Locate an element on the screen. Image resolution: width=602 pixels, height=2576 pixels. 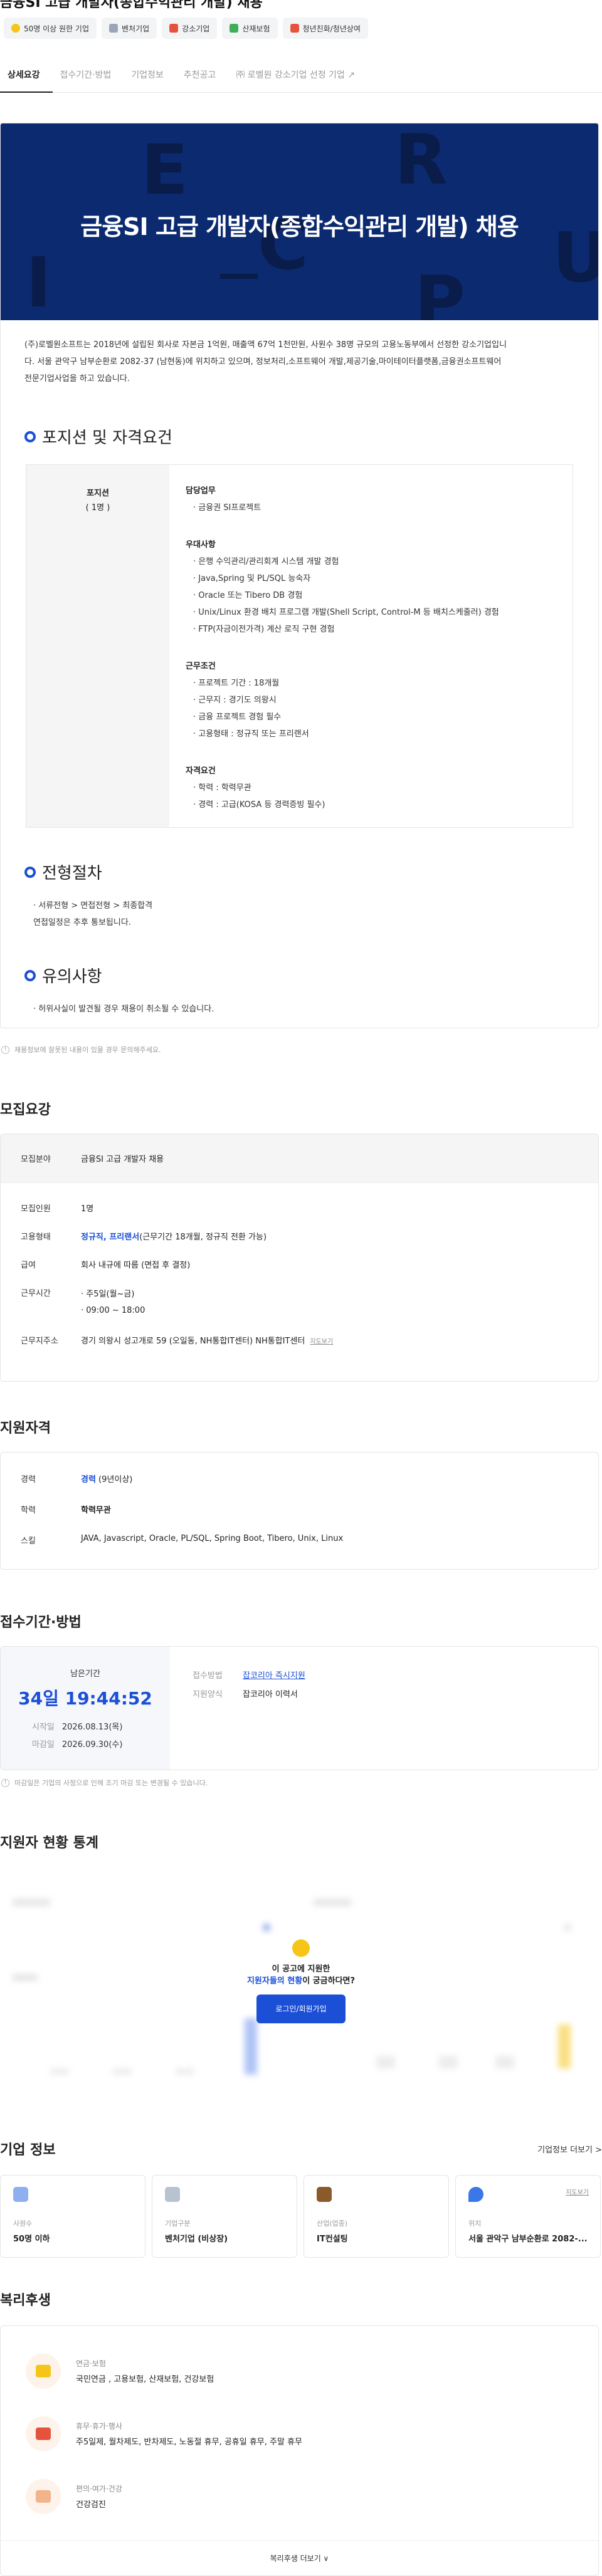
row-value: · 주5일(월~금) is located at coordinates (108, 1294).